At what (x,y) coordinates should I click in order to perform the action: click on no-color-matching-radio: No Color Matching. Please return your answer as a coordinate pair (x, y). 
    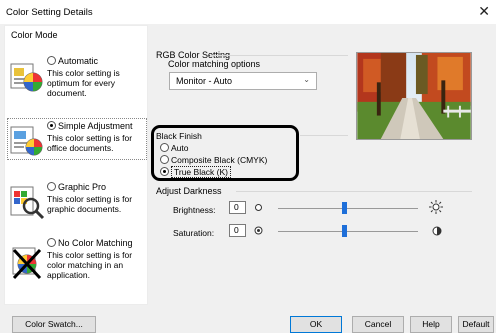
    Looking at the image, I should click on (97, 243).